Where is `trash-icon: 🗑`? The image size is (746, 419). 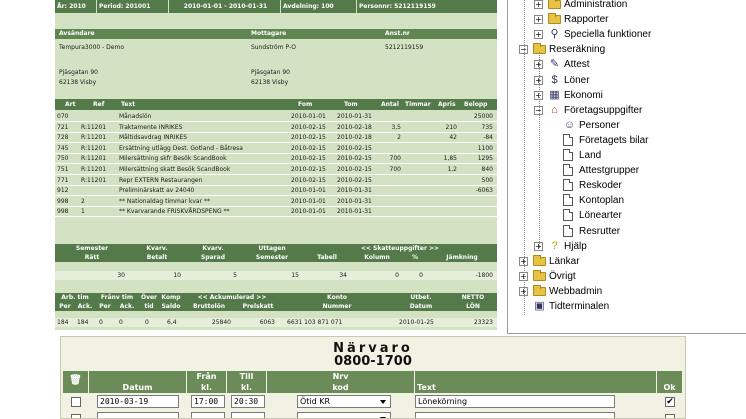
trash-icon: 🗑 is located at coordinates (75, 381).